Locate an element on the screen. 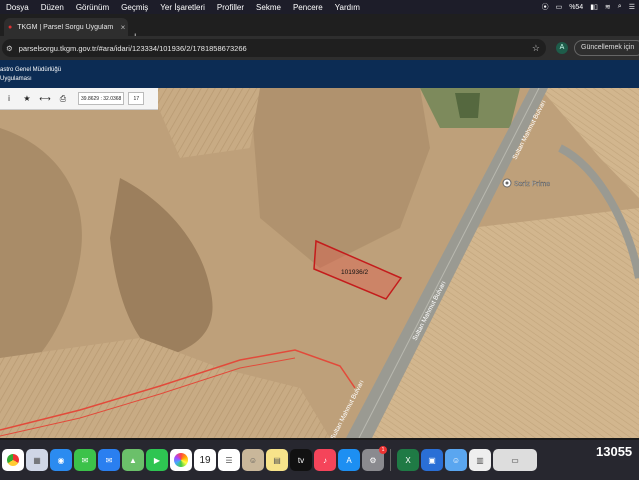 The width and height of the screenshot is (639, 480). dock-calendar-icon: 19 is located at coordinates (205, 460).